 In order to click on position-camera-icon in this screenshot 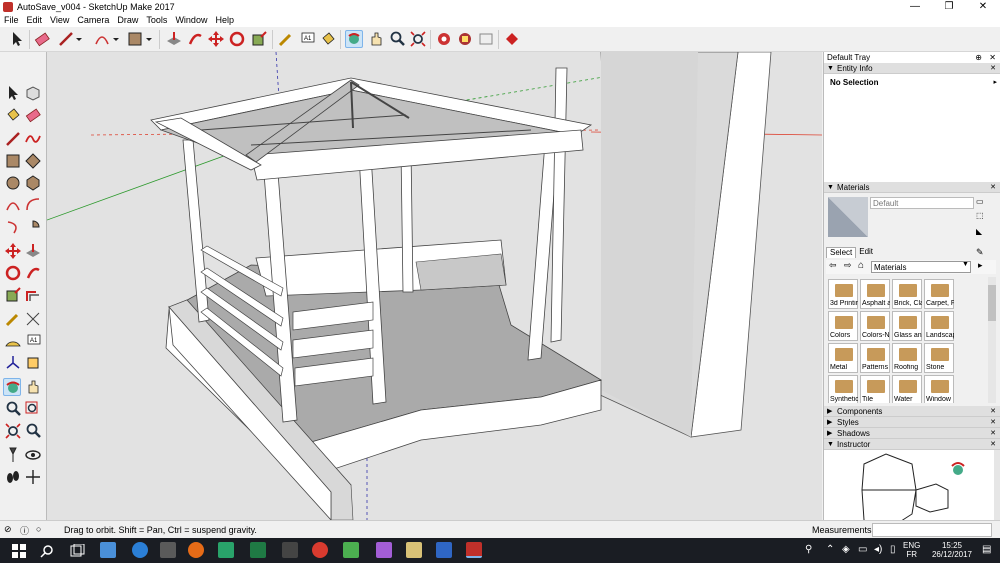, I will do `click(13, 455)`.